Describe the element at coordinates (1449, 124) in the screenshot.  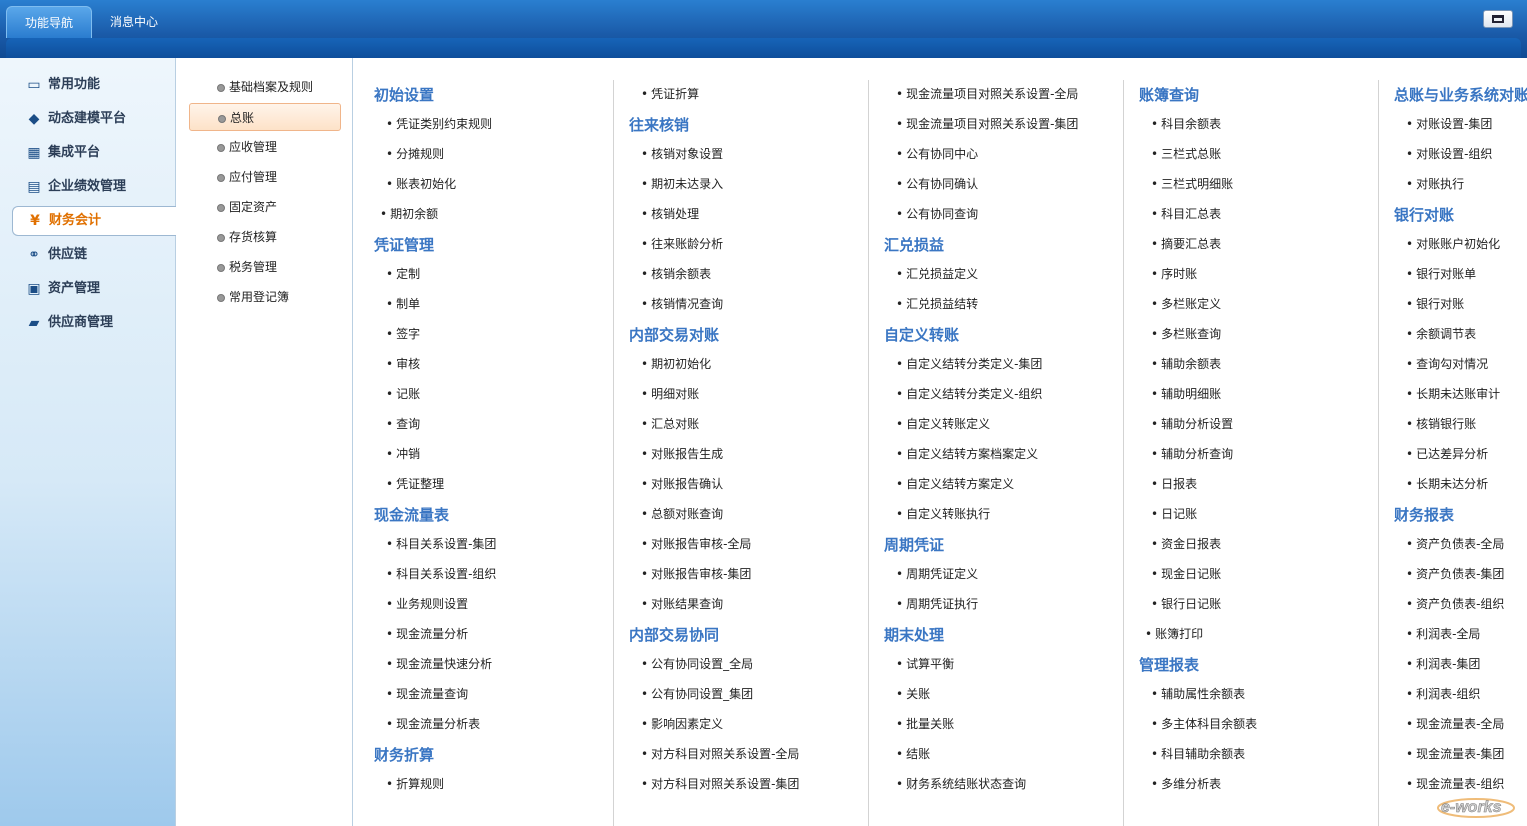
I see `menu-link: 对账设置-集团` at that location.